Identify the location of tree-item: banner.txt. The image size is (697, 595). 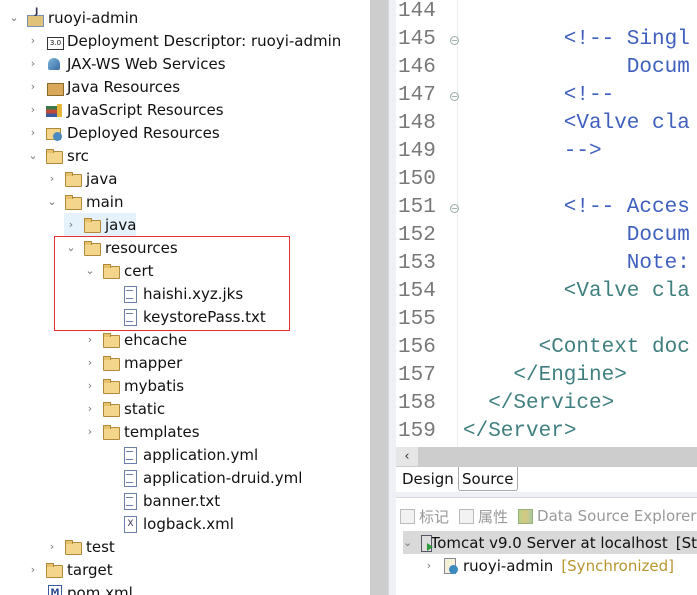
(161, 500).